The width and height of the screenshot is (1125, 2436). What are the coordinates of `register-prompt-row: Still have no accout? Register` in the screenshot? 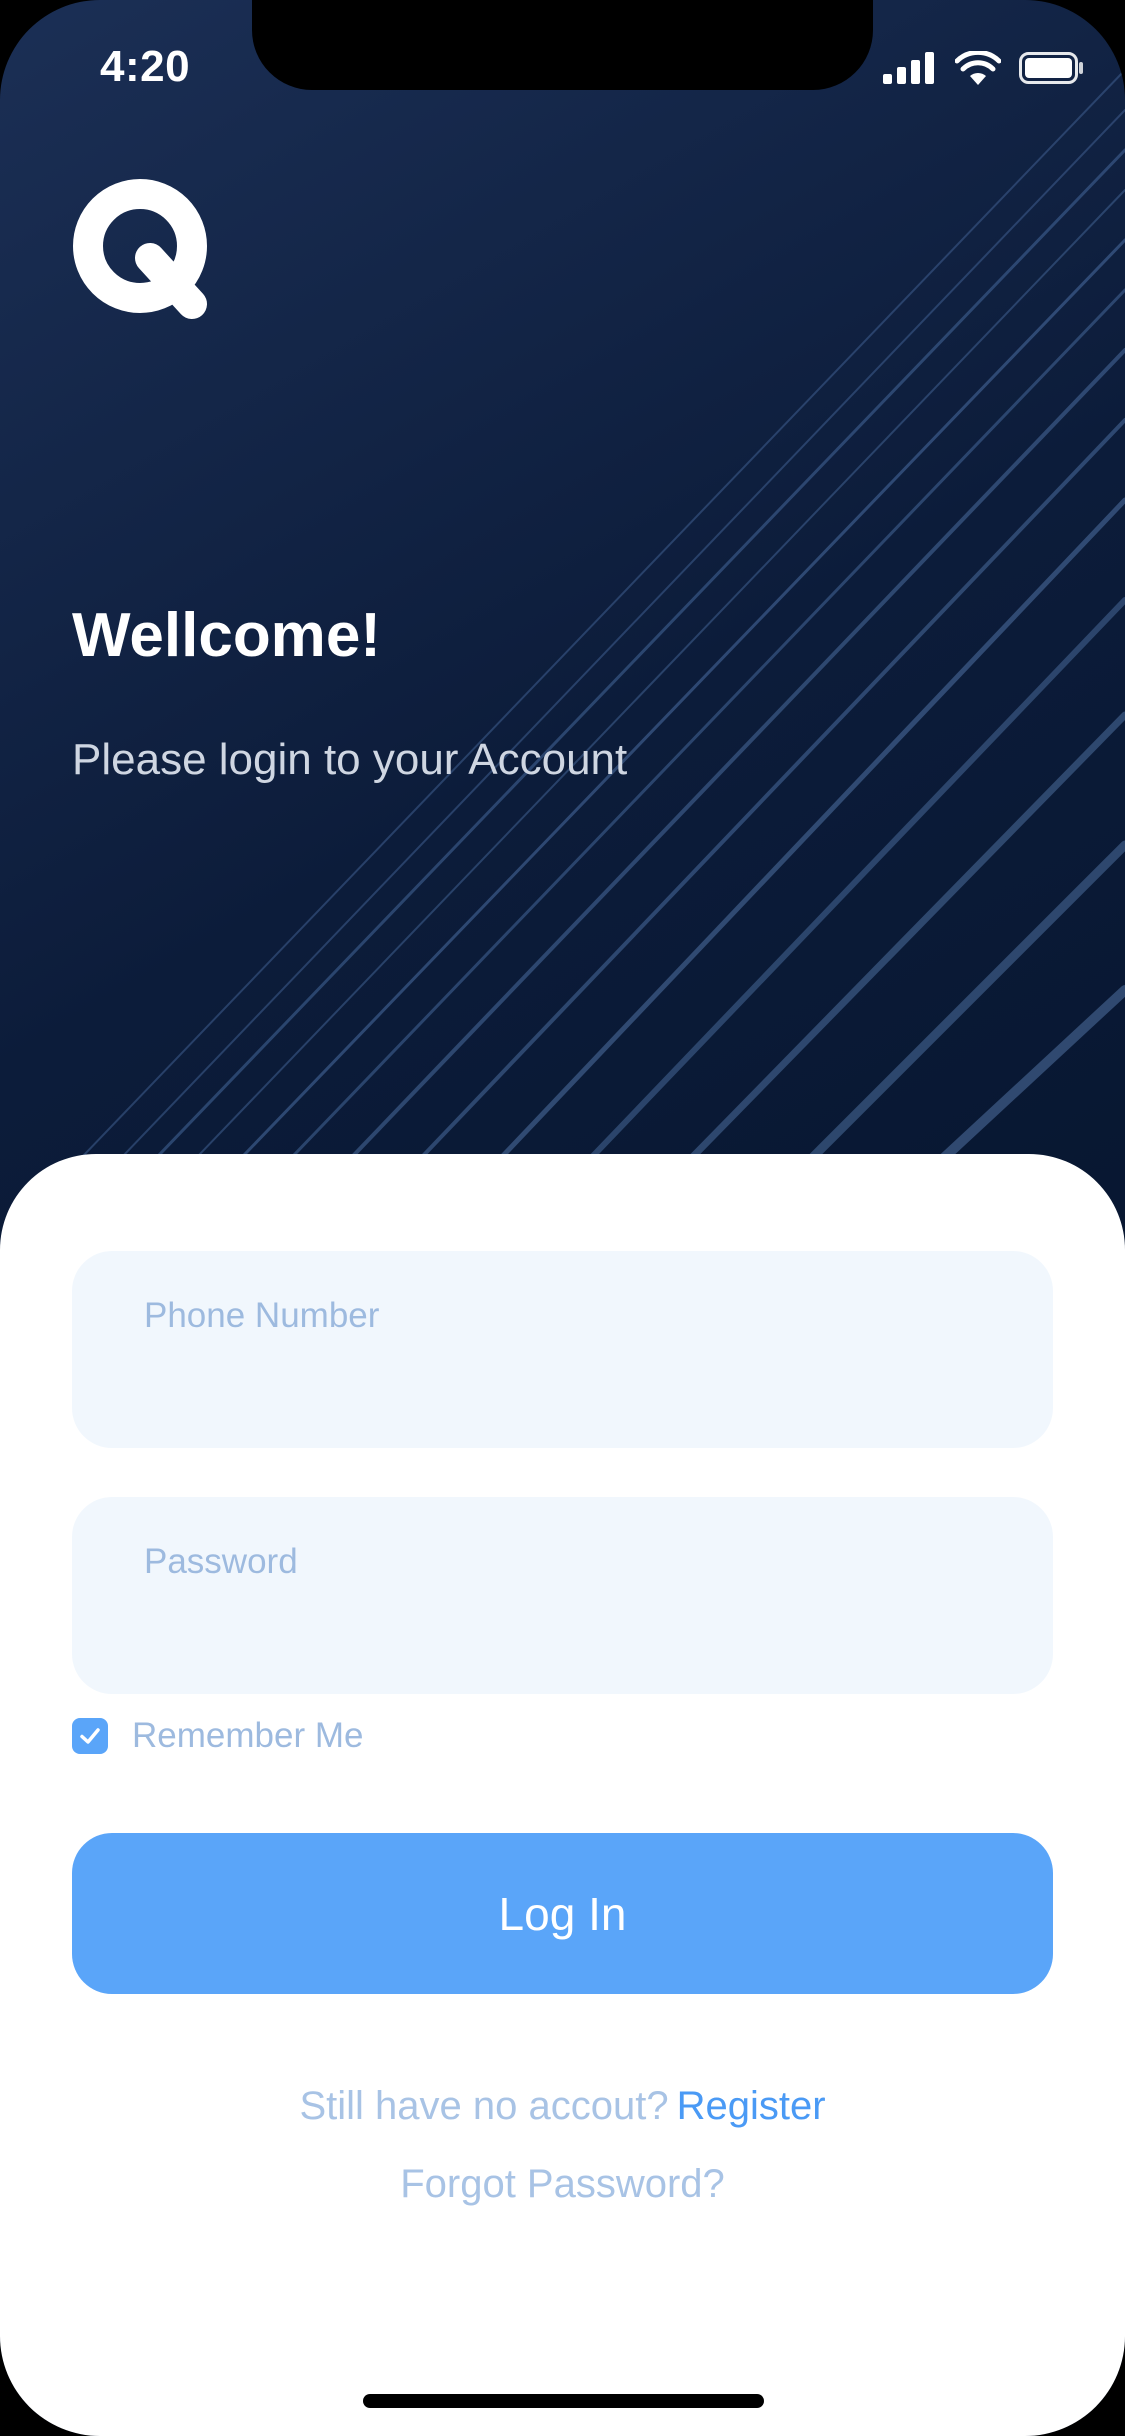 It's located at (562, 2106).